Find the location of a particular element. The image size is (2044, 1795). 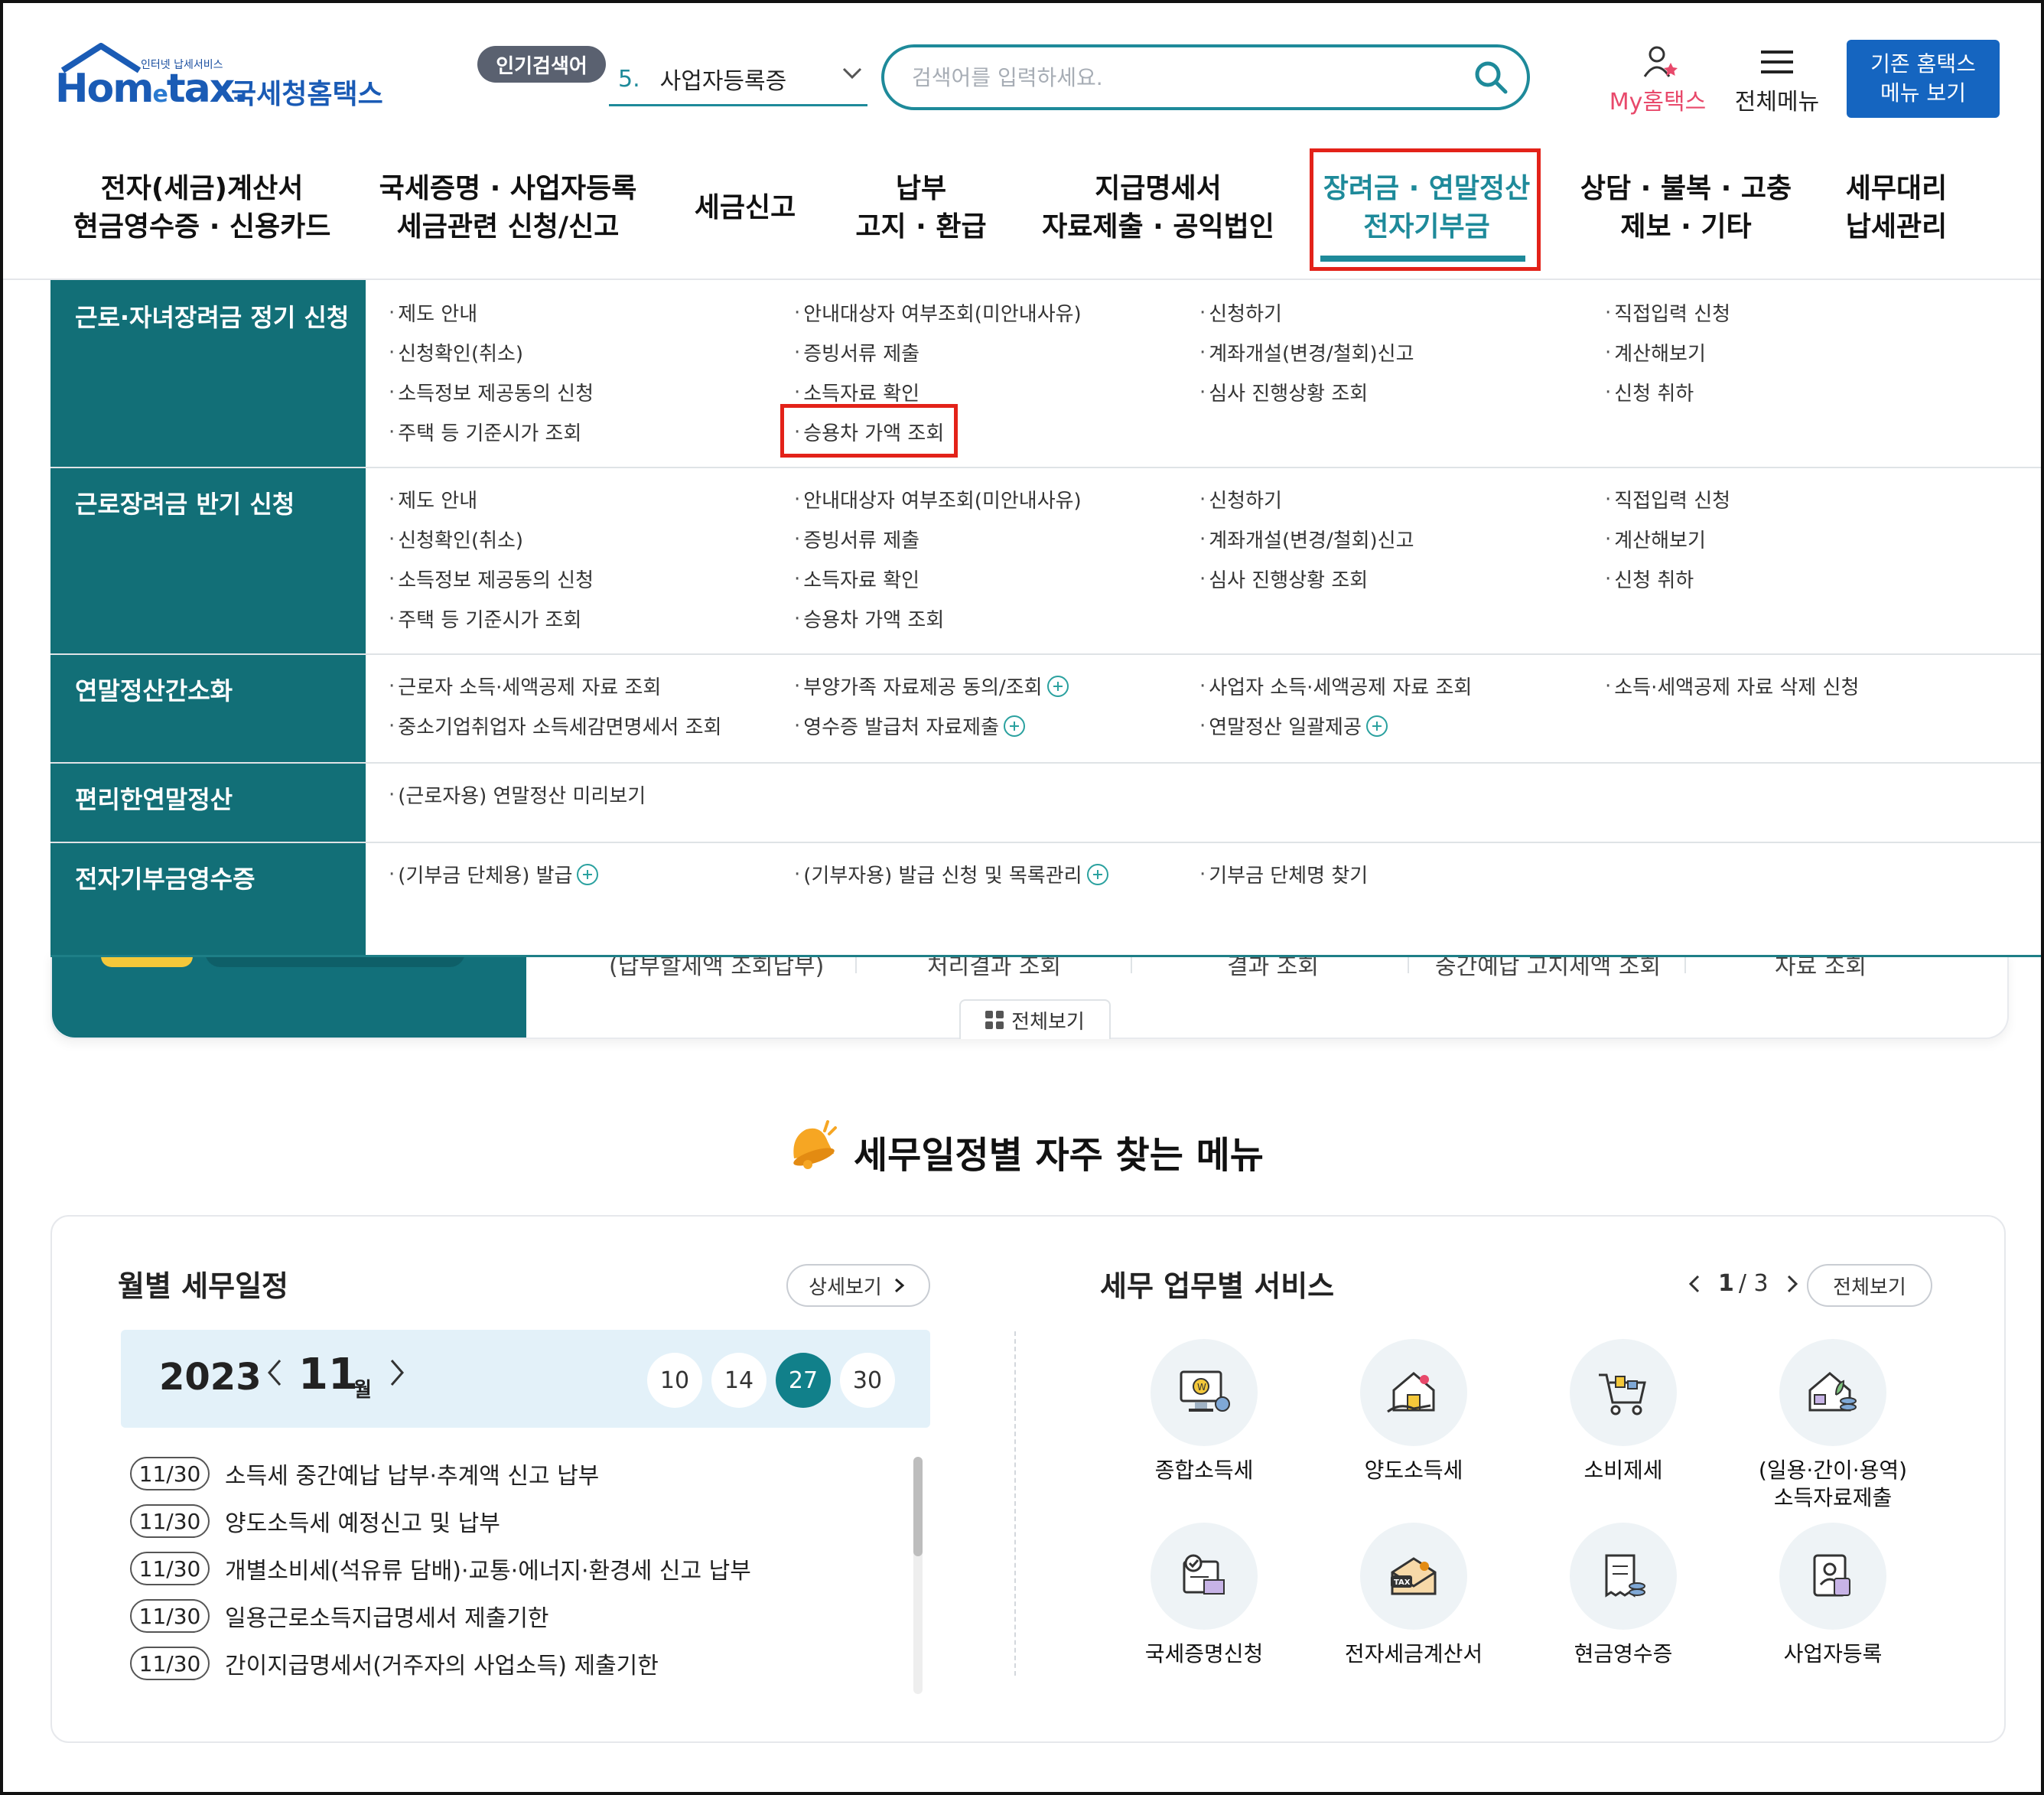

my-hometax-button: My홈택스 is located at coordinates (1657, 80).